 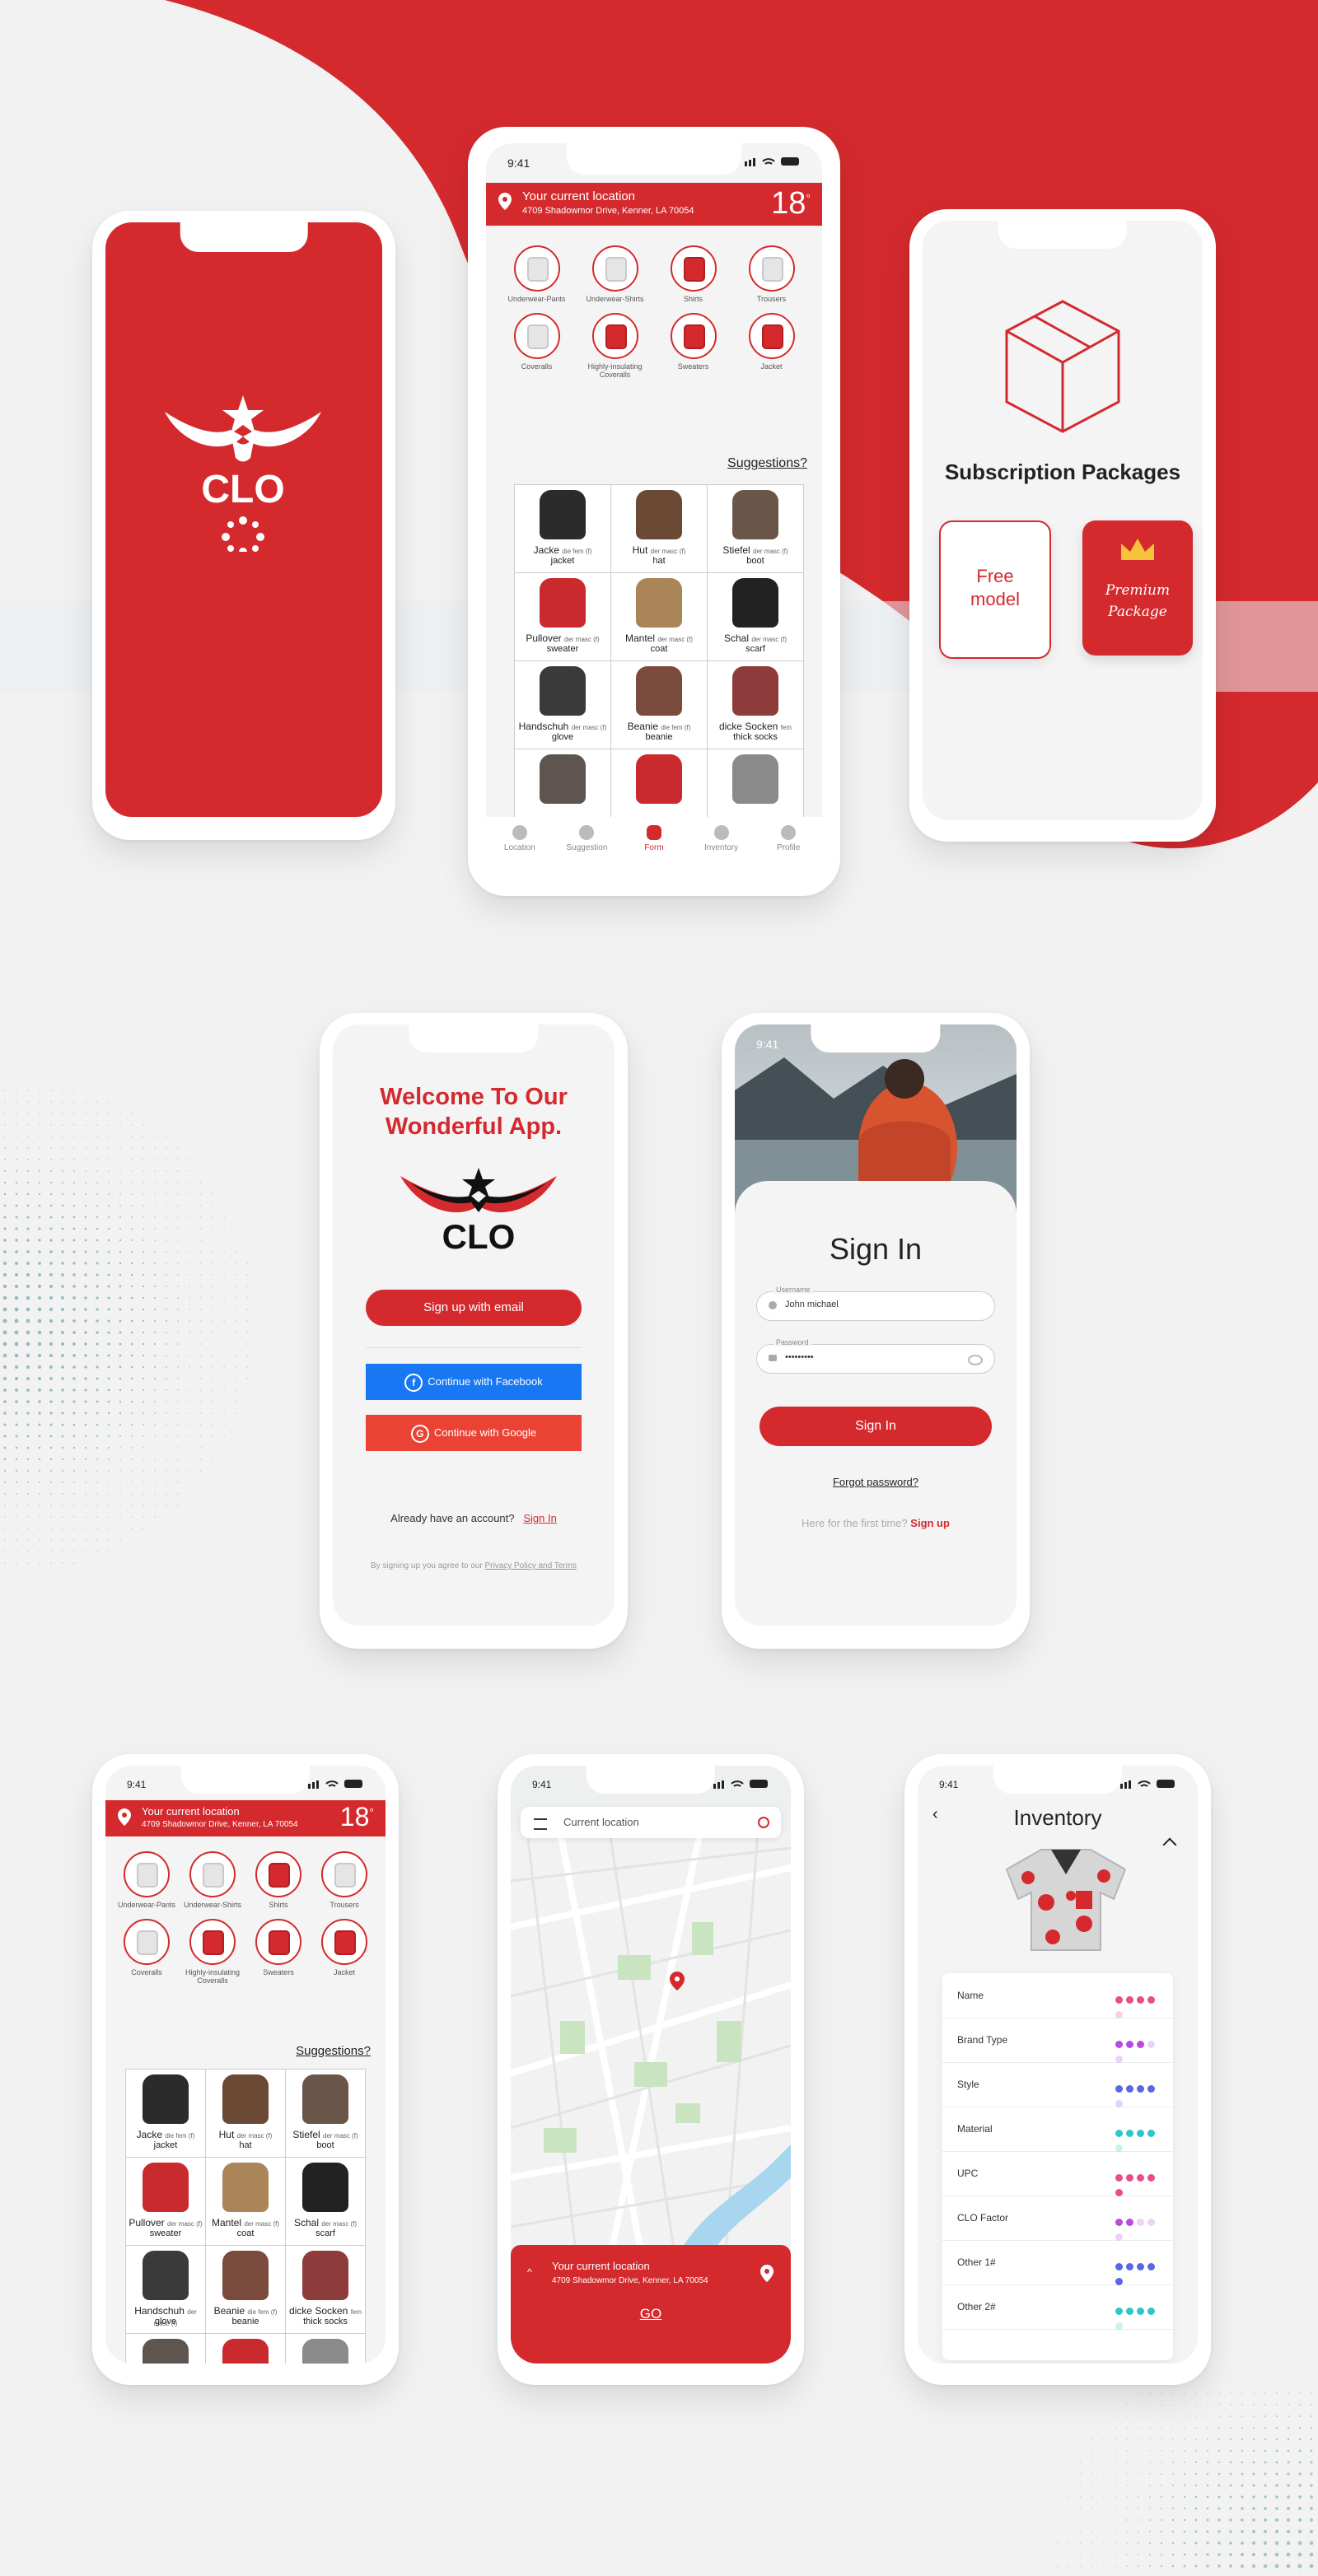 I want to click on chevron-up-icon: ^, so click(x=529, y=2272).